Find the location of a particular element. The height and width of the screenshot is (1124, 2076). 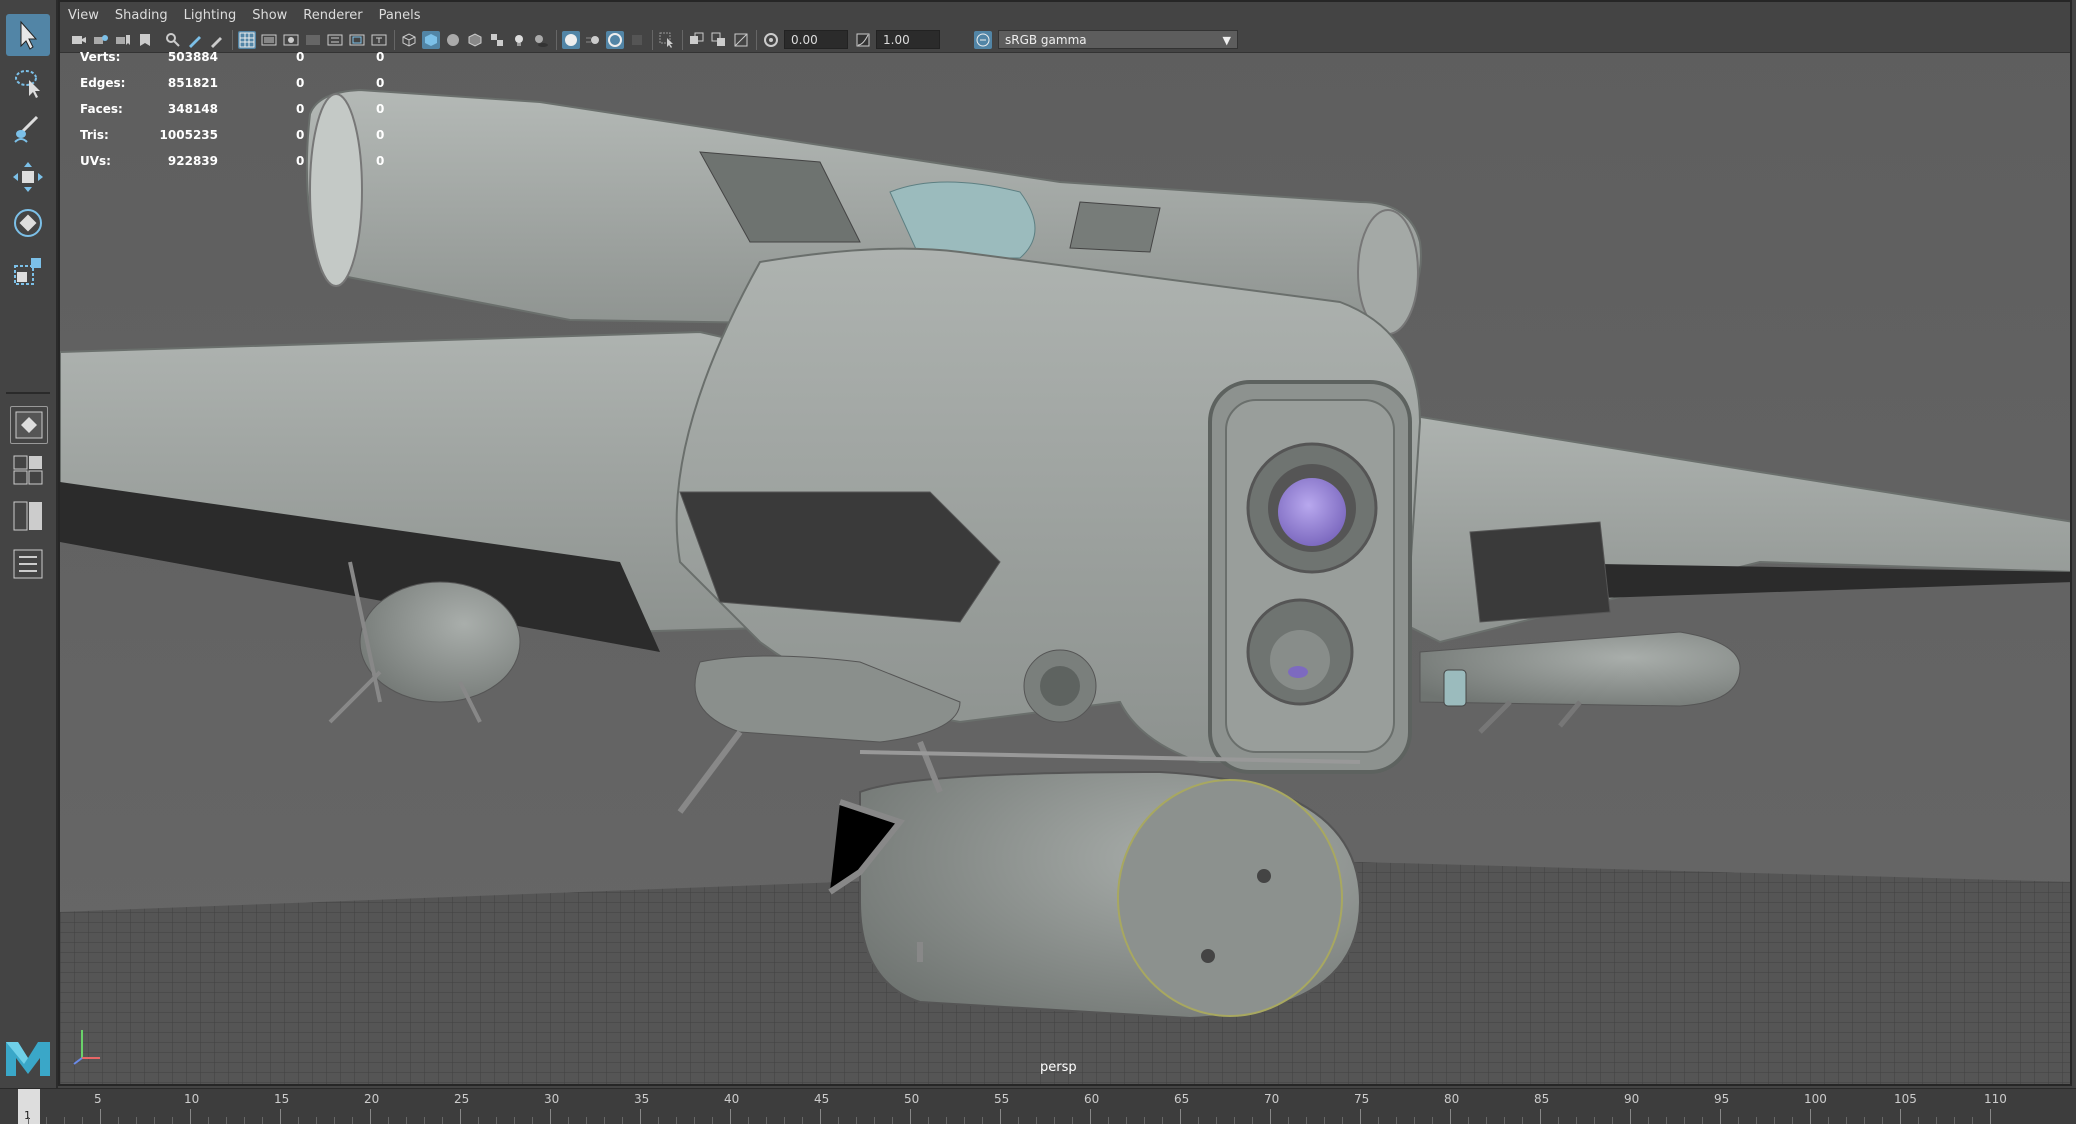

paint-select-tool-button is located at coordinates (28, 129).